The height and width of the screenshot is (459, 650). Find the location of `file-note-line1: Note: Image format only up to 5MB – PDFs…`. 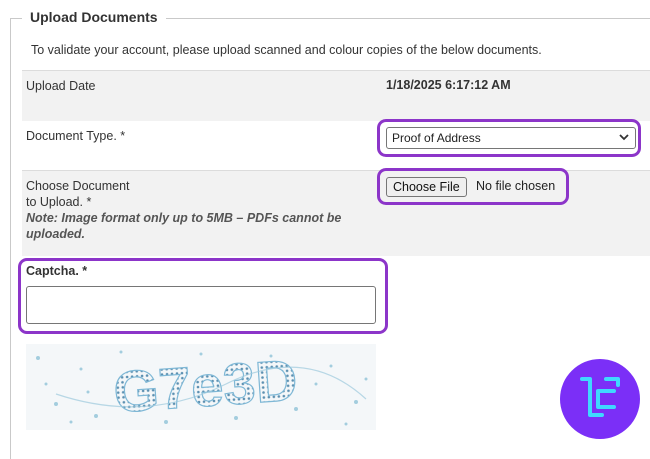

file-note-line1: Note: Image format only up to 5MB – PDFs… is located at coordinates (184, 218).